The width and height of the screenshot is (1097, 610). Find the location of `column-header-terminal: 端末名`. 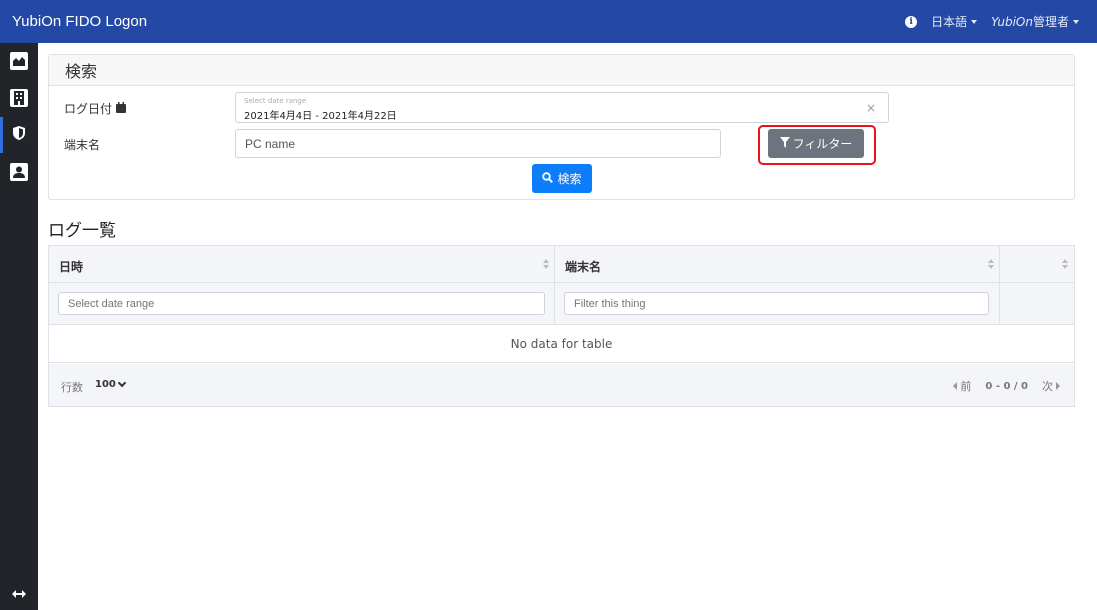

column-header-terminal: 端末名 is located at coordinates (777, 264).